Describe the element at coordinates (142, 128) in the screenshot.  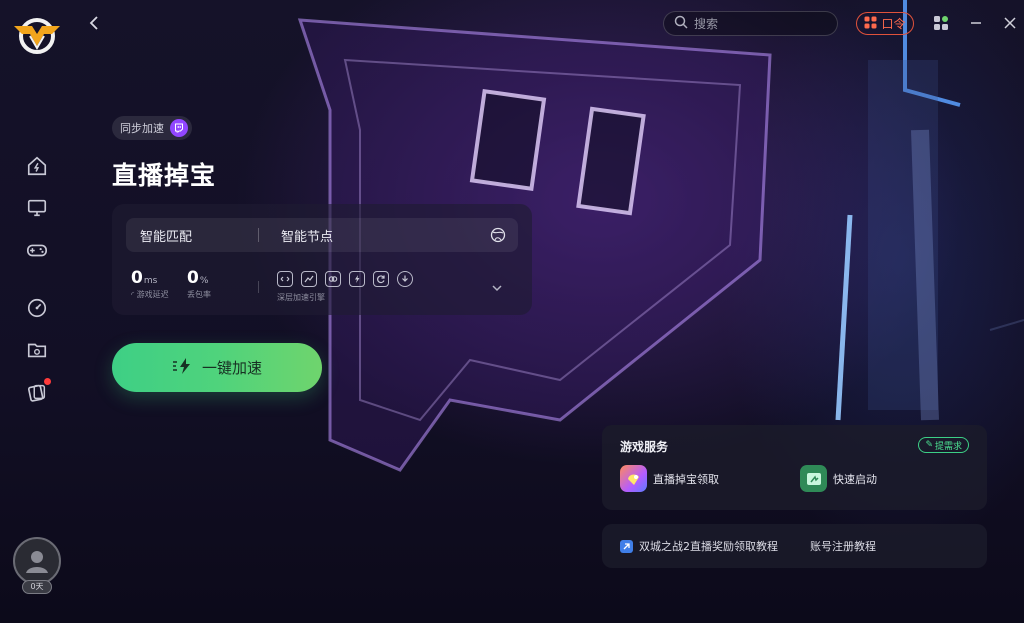
I see `sync-tag-label: 同步加速` at that location.